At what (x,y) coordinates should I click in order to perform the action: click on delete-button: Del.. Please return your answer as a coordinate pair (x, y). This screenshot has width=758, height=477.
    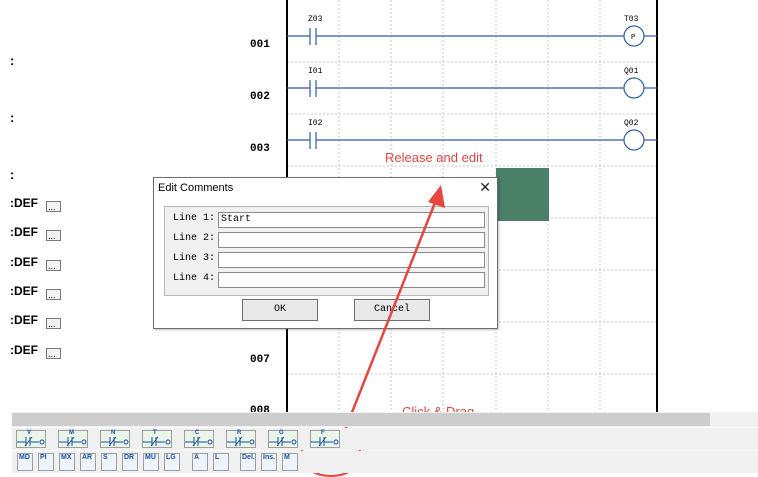
    Looking at the image, I should click on (248, 462).